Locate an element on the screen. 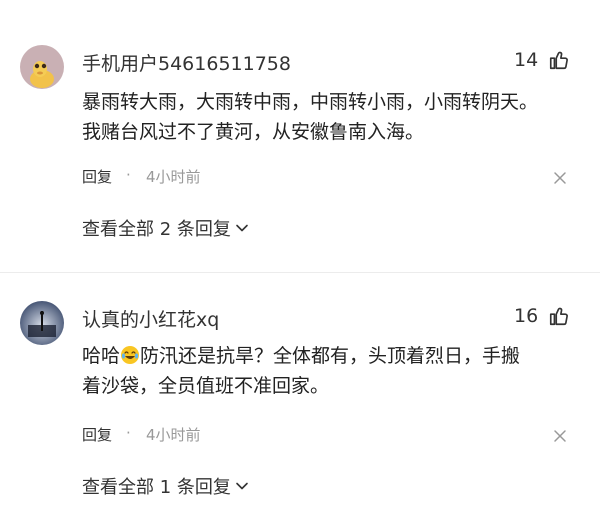  view-all-replies-button: 查看全部 2 条回复 is located at coordinates (165, 228).